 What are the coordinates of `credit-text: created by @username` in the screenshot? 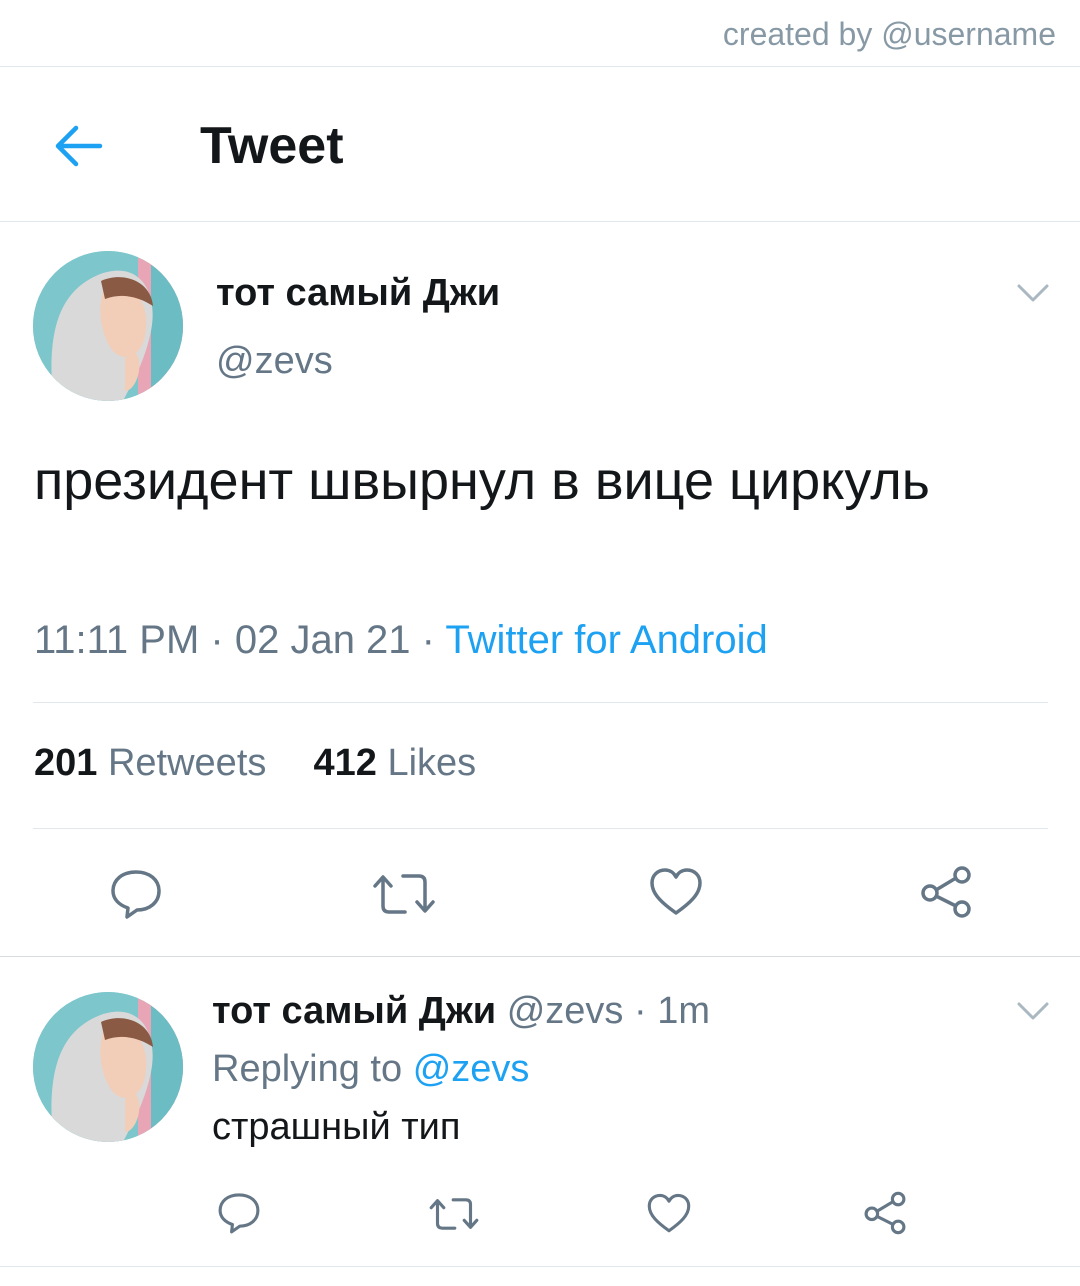 It's located at (889, 34).